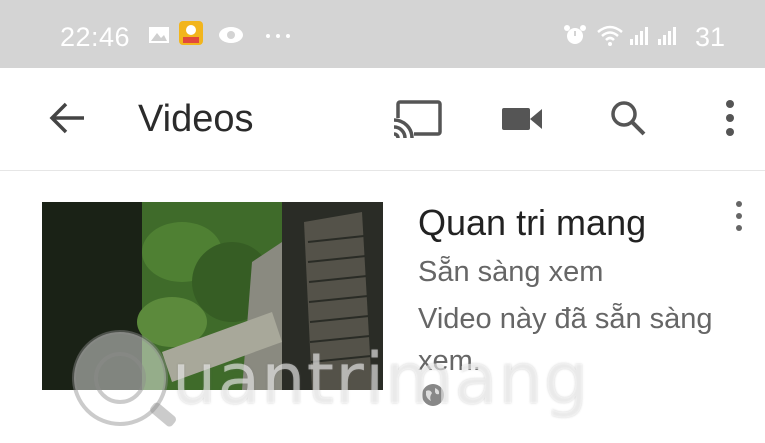 The height and width of the screenshot is (443, 765). What do you see at coordinates (709, 37) in the screenshot?
I see `battery-level: 31` at bounding box center [709, 37].